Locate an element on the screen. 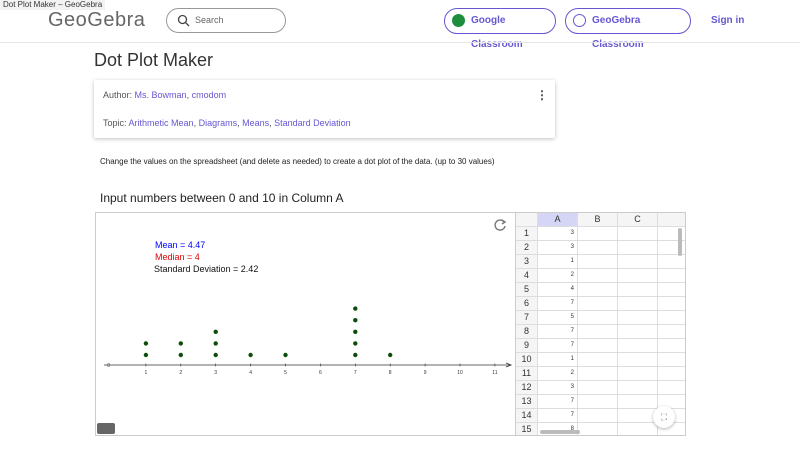 Image resolution: width=800 pixels, height=450 pixels. row-header: 15 is located at coordinates (527, 429).